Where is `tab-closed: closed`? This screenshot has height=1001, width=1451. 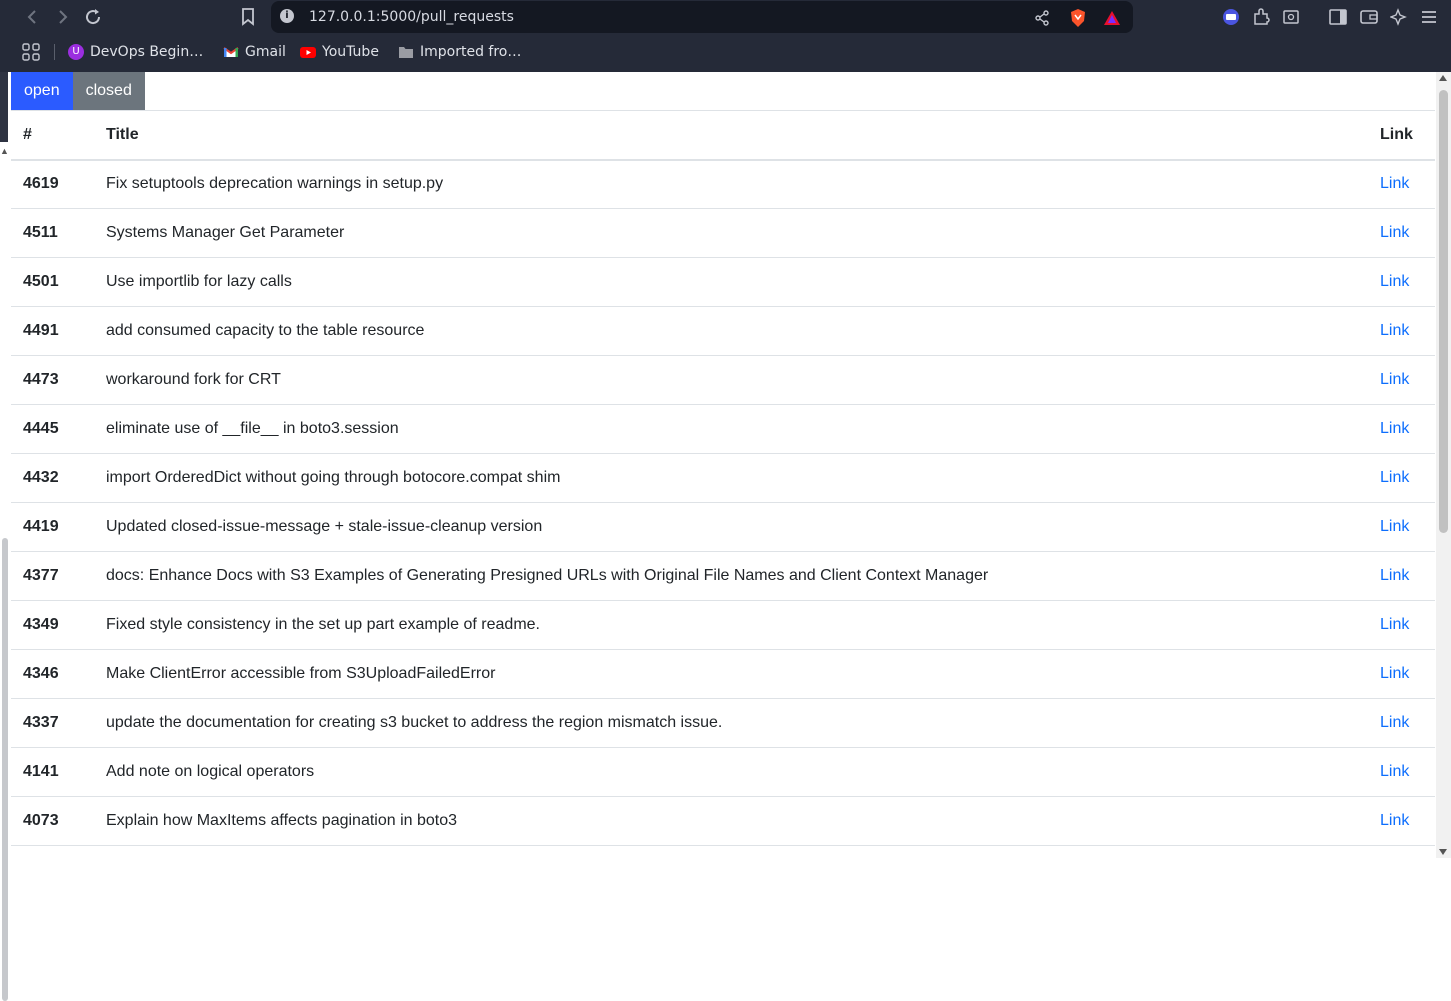
tab-closed: closed is located at coordinates (108, 91).